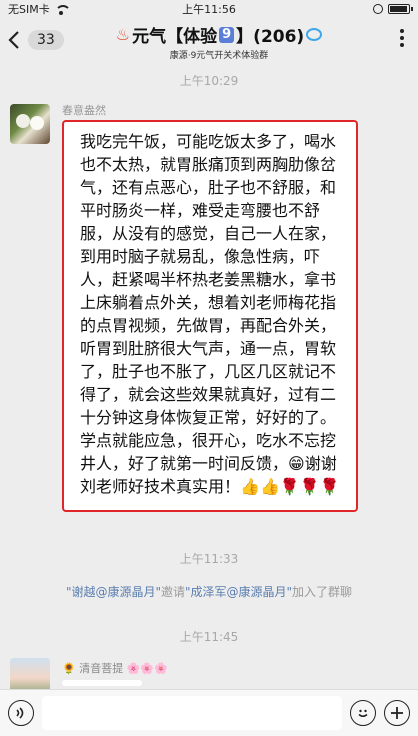 The image size is (418, 736). I want to click on inviter-name: "谢越@康源晶月", so click(113, 592).